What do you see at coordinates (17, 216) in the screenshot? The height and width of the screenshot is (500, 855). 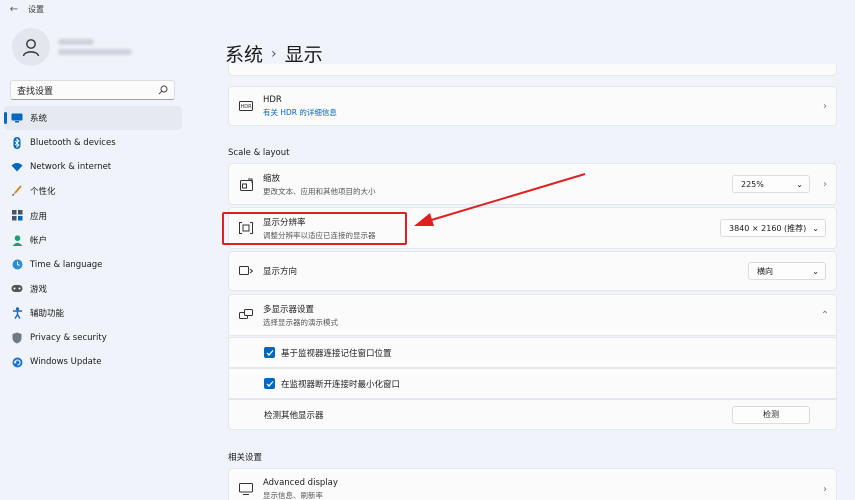 I see `apps-icon` at bounding box center [17, 216].